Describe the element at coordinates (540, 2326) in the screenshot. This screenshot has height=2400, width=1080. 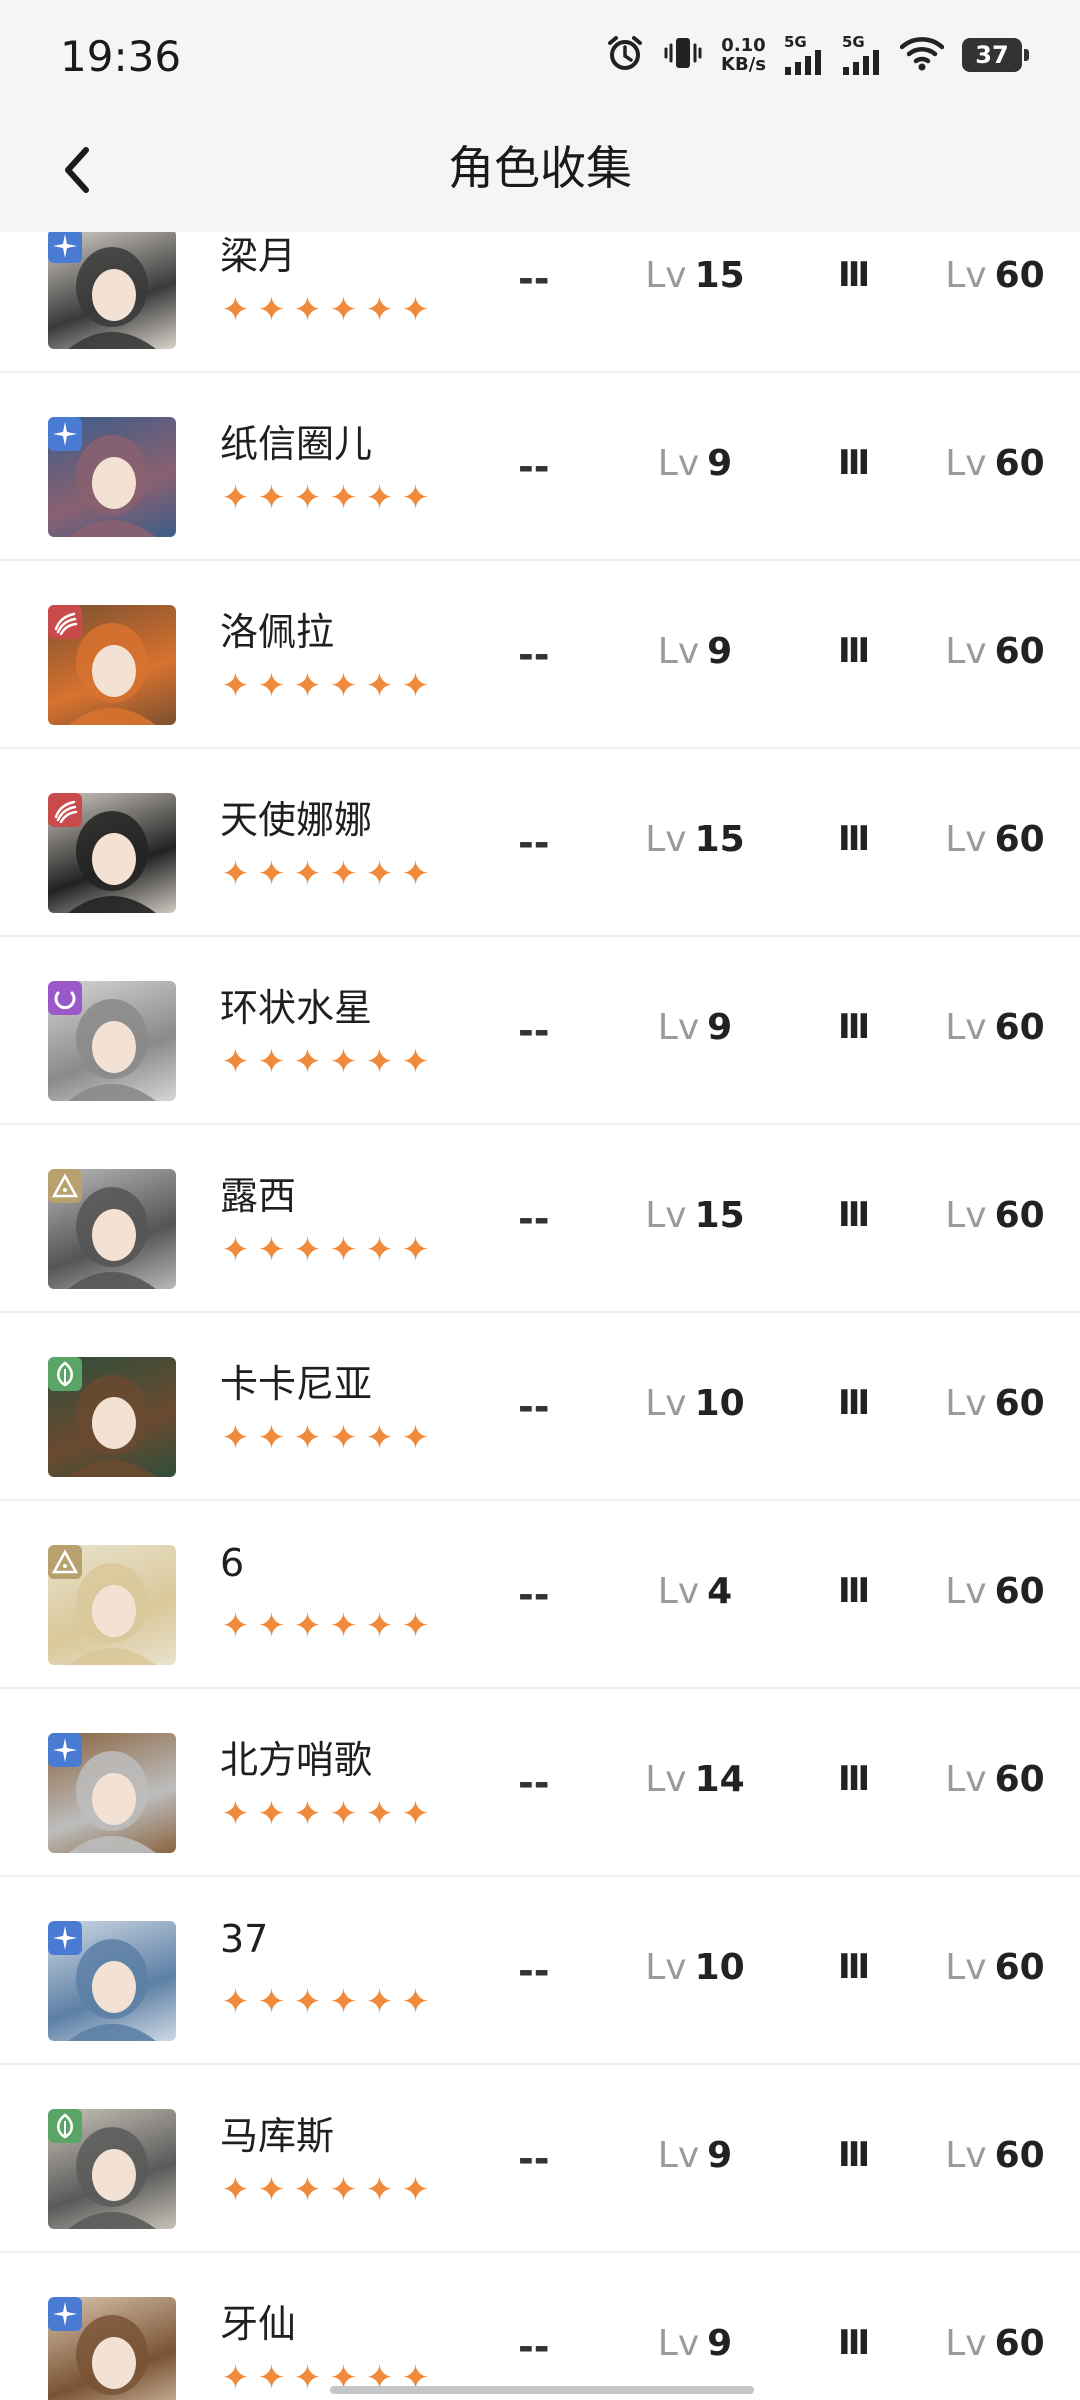
I see `character-row: 牙仙 ✦ ✦ ✦ ✦ ✦ ✦ -- Lv 9 Ⅲ Lv 60` at that location.